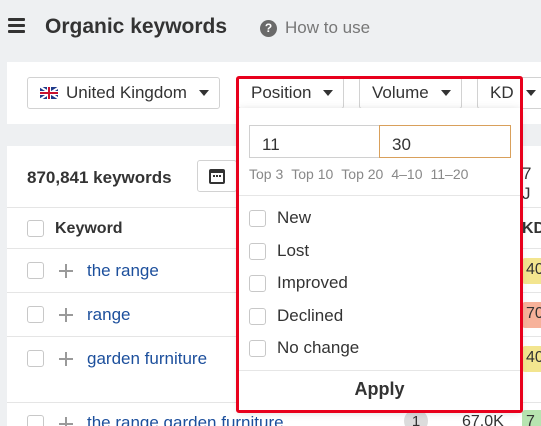 Image resolution: width=541 pixels, height=426 pixels. What do you see at coordinates (99, 177) in the screenshot?
I see `keyword-count: 870,841 keywords` at bounding box center [99, 177].